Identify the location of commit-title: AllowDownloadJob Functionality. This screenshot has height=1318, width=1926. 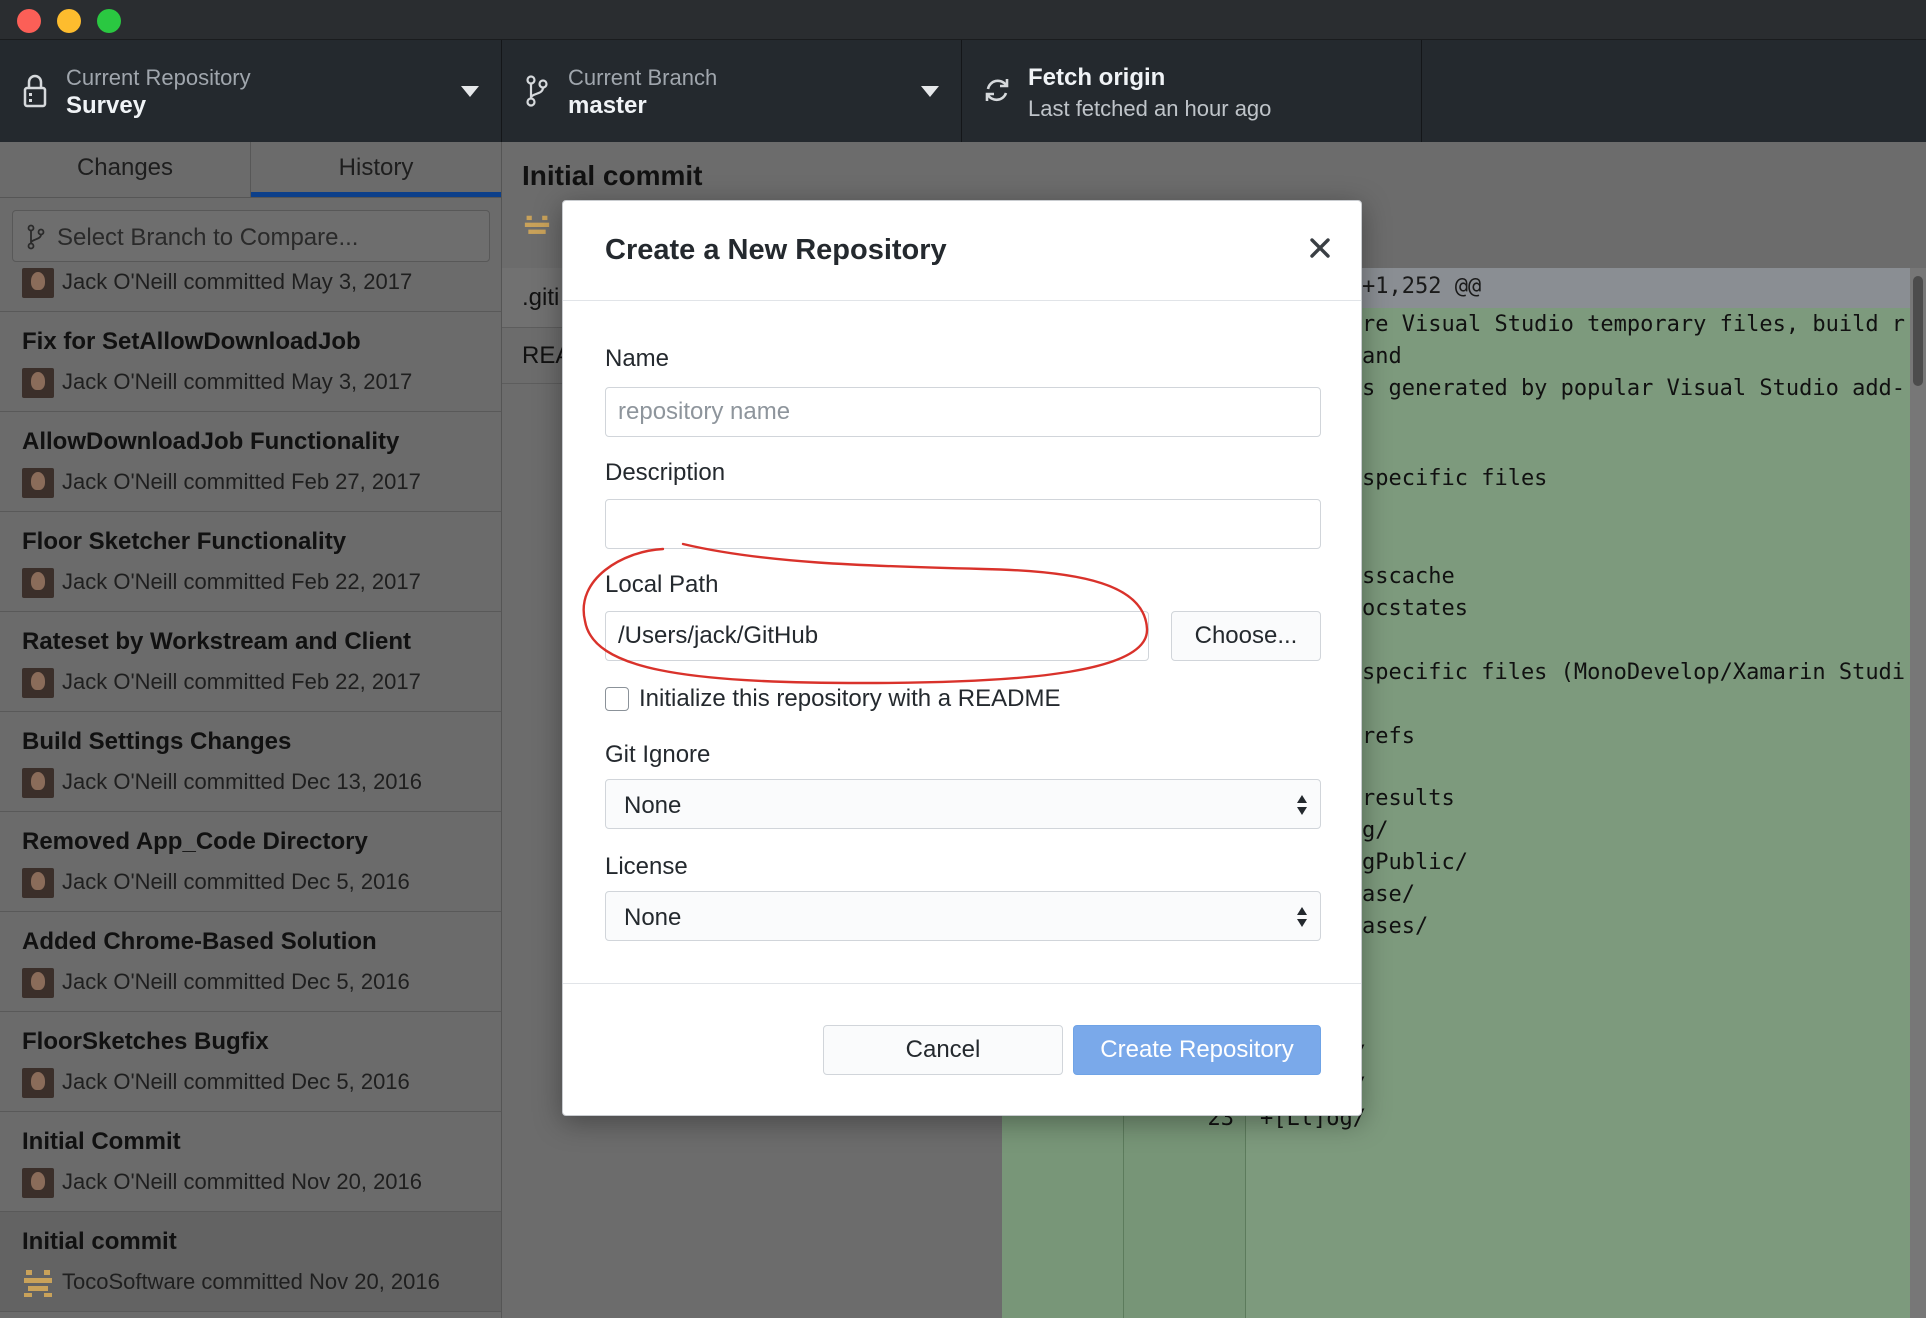
(211, 441).